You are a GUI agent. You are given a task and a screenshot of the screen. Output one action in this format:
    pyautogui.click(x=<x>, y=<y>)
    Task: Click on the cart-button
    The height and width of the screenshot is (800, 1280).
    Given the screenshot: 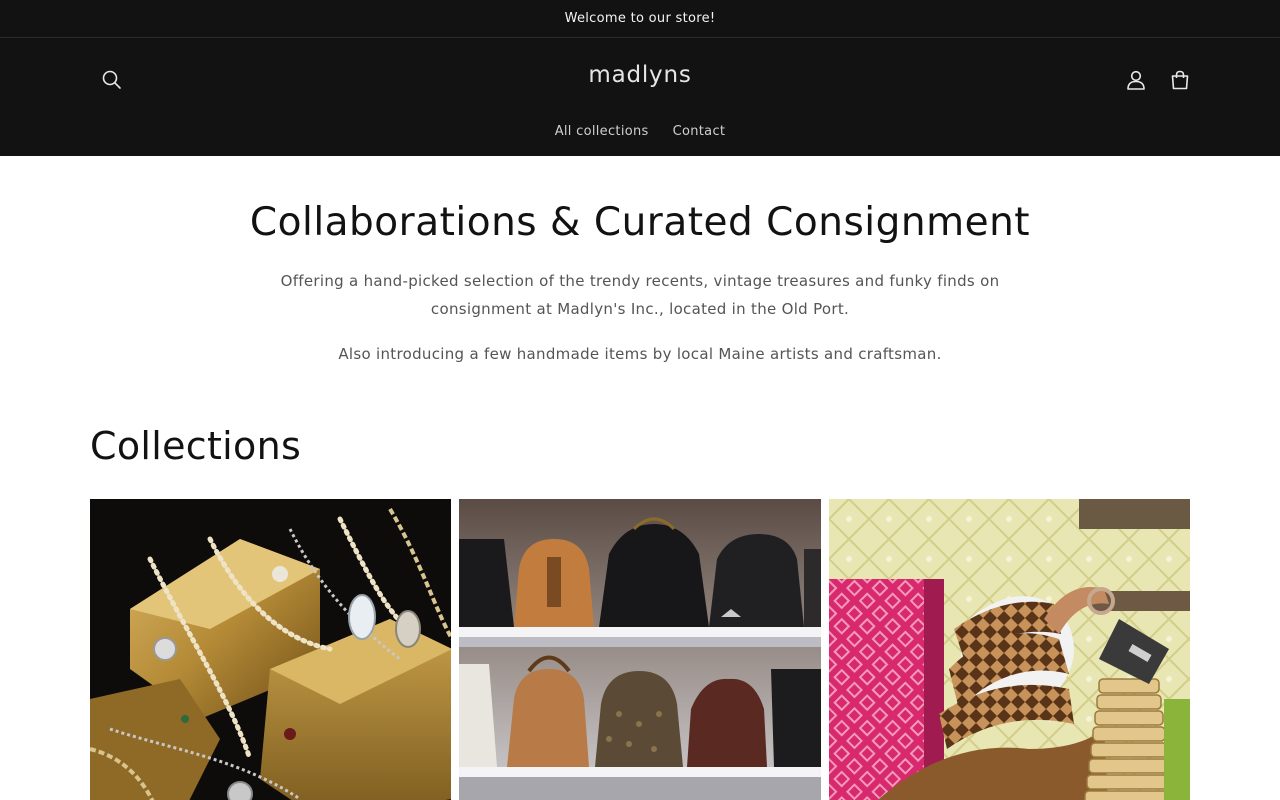 What is the action you would take?
    pyautogui.click(x=1180, y=80)
    